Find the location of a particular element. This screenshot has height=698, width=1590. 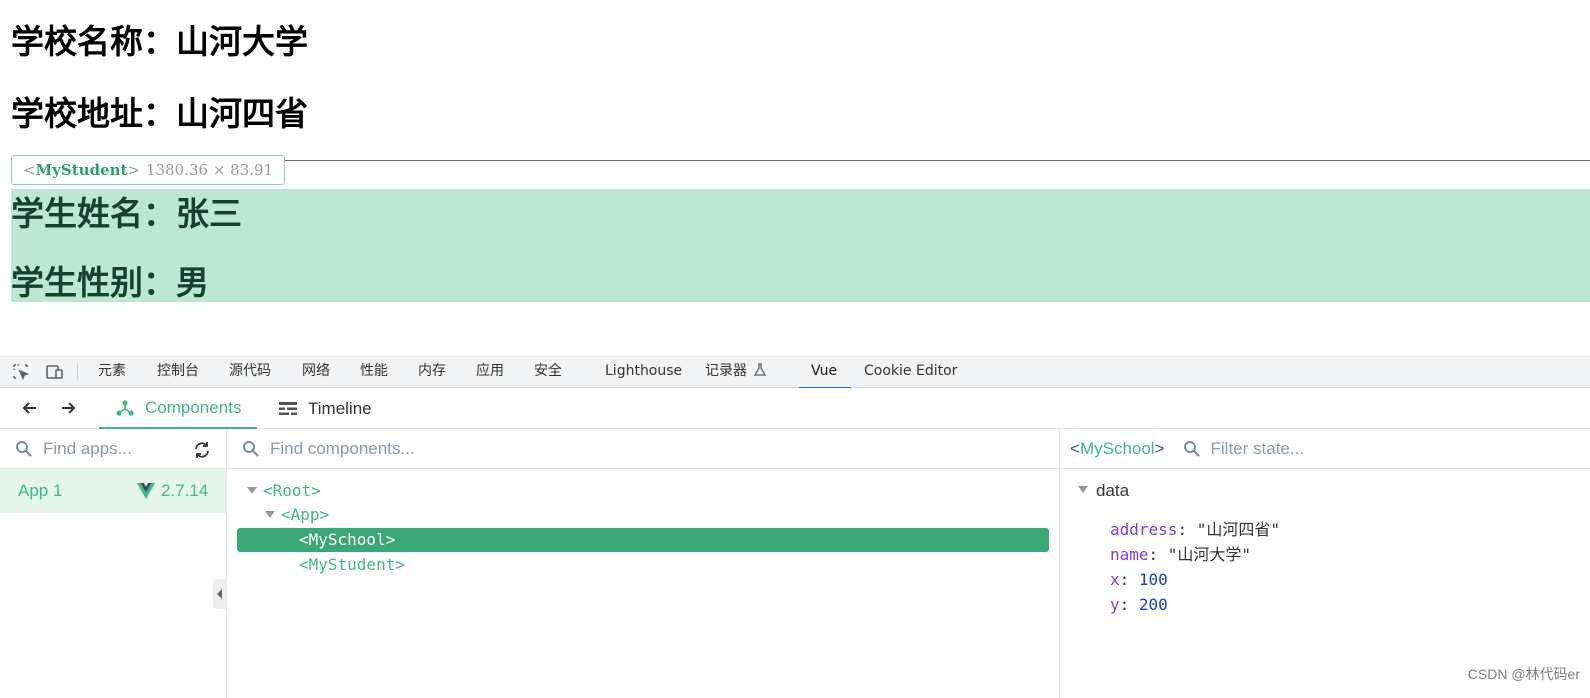

find-apps-input is located at coordinates (113, 448).